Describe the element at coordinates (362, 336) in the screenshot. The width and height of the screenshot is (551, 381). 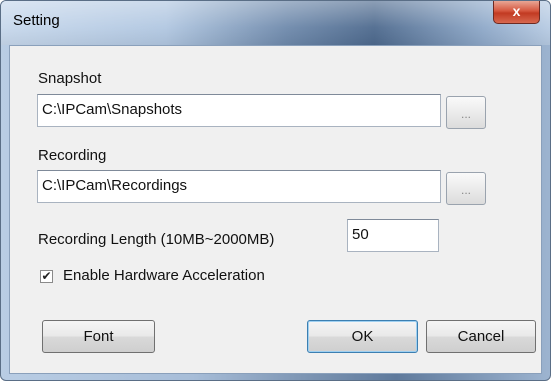
I see `ok-button: OK` at that location.